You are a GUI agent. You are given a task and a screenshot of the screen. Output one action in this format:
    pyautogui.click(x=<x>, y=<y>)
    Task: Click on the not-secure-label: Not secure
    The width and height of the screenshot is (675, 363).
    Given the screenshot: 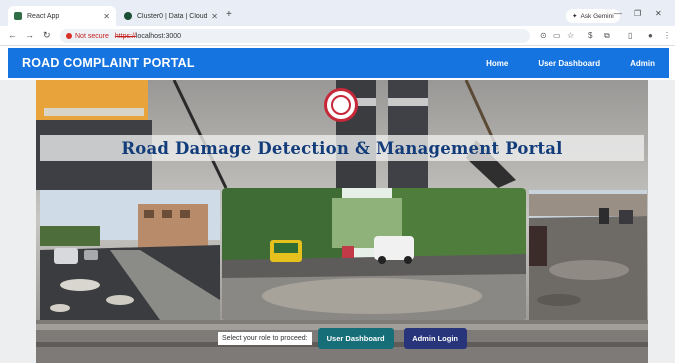 What is the action you would take?
    pyautogui.click(x=92, y=36)
    